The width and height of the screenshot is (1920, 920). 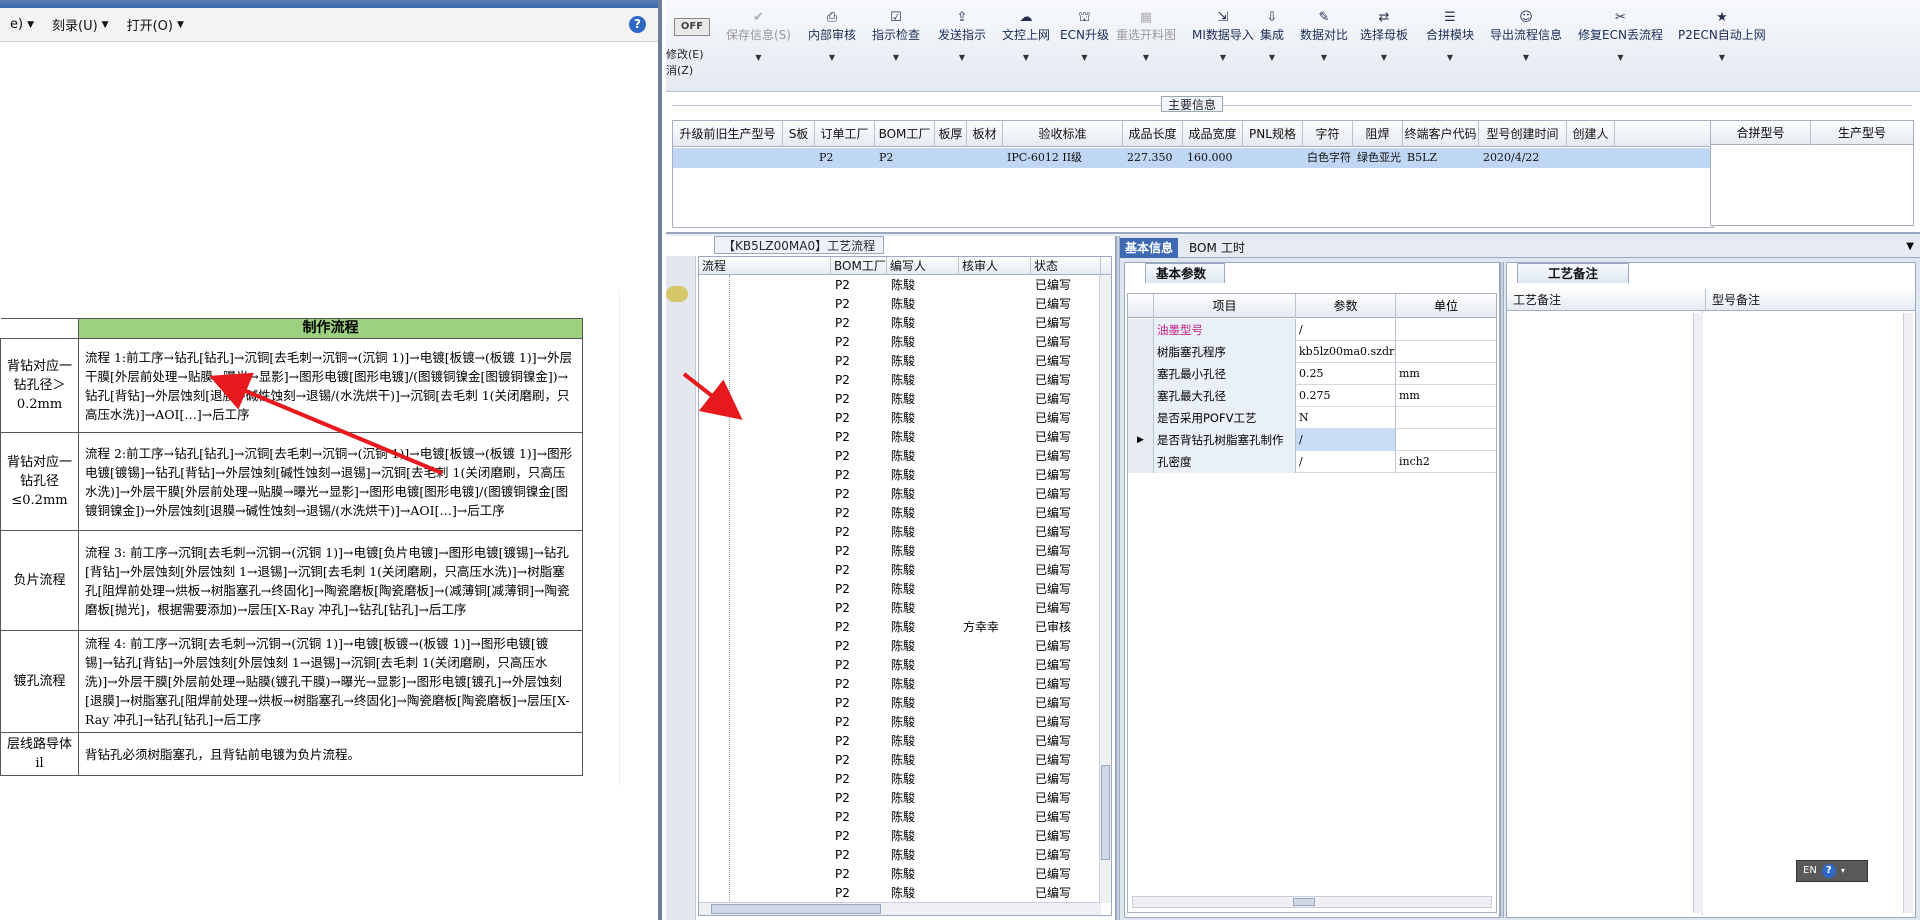 What do you see at coordinates (1153, 134) in the screenshot?
I see `main-info-column: 成品长度` at bounding box center [1153, 134].